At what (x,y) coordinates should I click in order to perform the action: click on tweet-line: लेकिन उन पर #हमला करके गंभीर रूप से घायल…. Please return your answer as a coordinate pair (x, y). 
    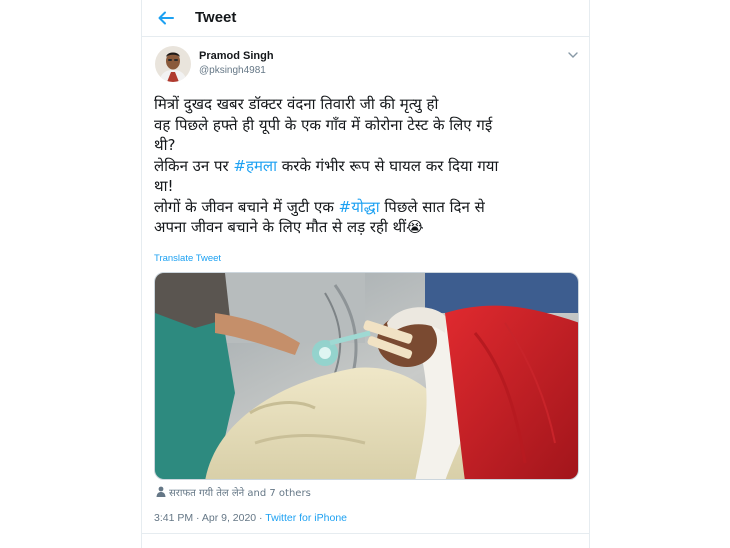
    Looking at the image, I should click on (369, 166).